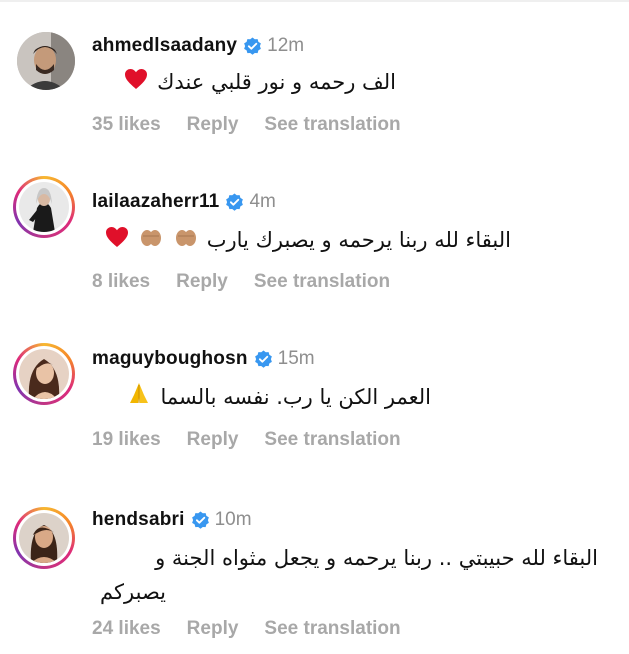 The height and width of the screenshot is (654, 629). I want to click on comment-header: ahmedlsaadany 12m, so click(198, 46).